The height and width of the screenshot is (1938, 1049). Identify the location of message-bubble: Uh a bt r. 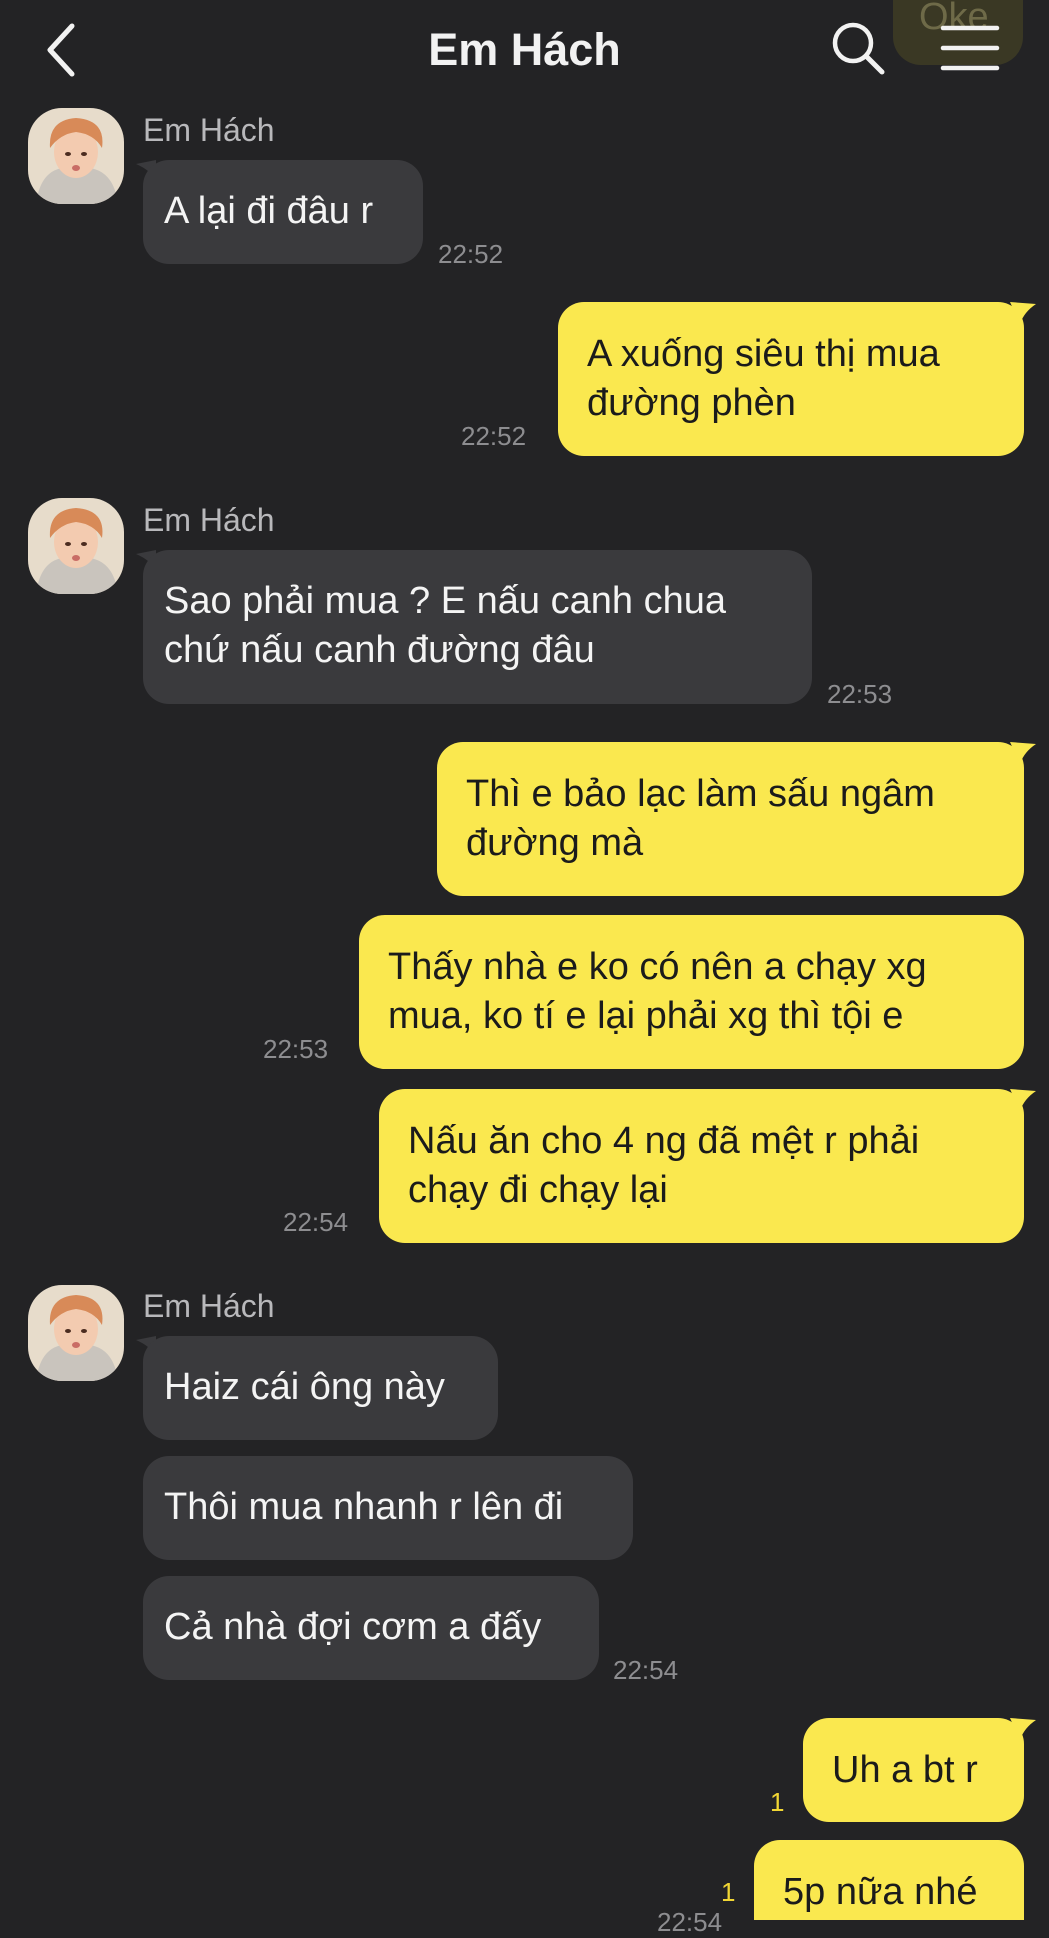
(913, 1770).